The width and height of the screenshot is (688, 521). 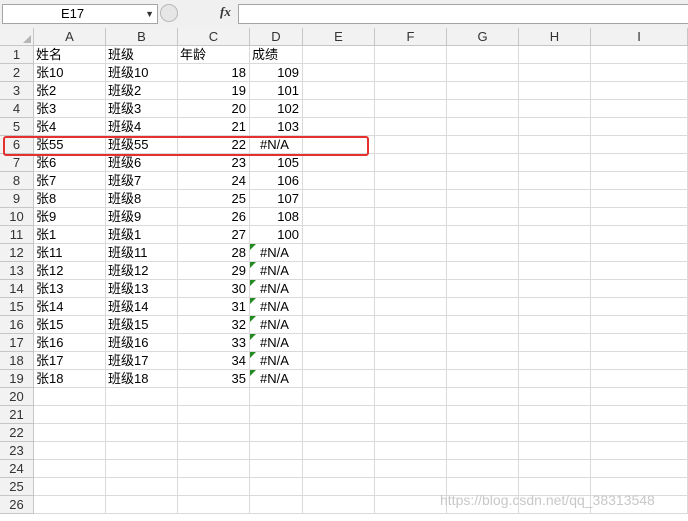 What do you see at coordinates (555, 199) in the screenshot?
I see `cell-h9` at bounding box center [555, 199].